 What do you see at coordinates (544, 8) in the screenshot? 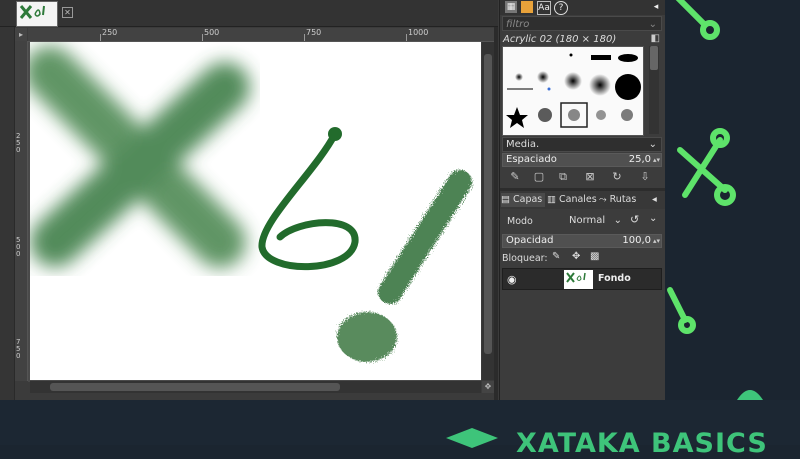
I see `font-tab-icon: Aa` at bounding box center [544, 8].